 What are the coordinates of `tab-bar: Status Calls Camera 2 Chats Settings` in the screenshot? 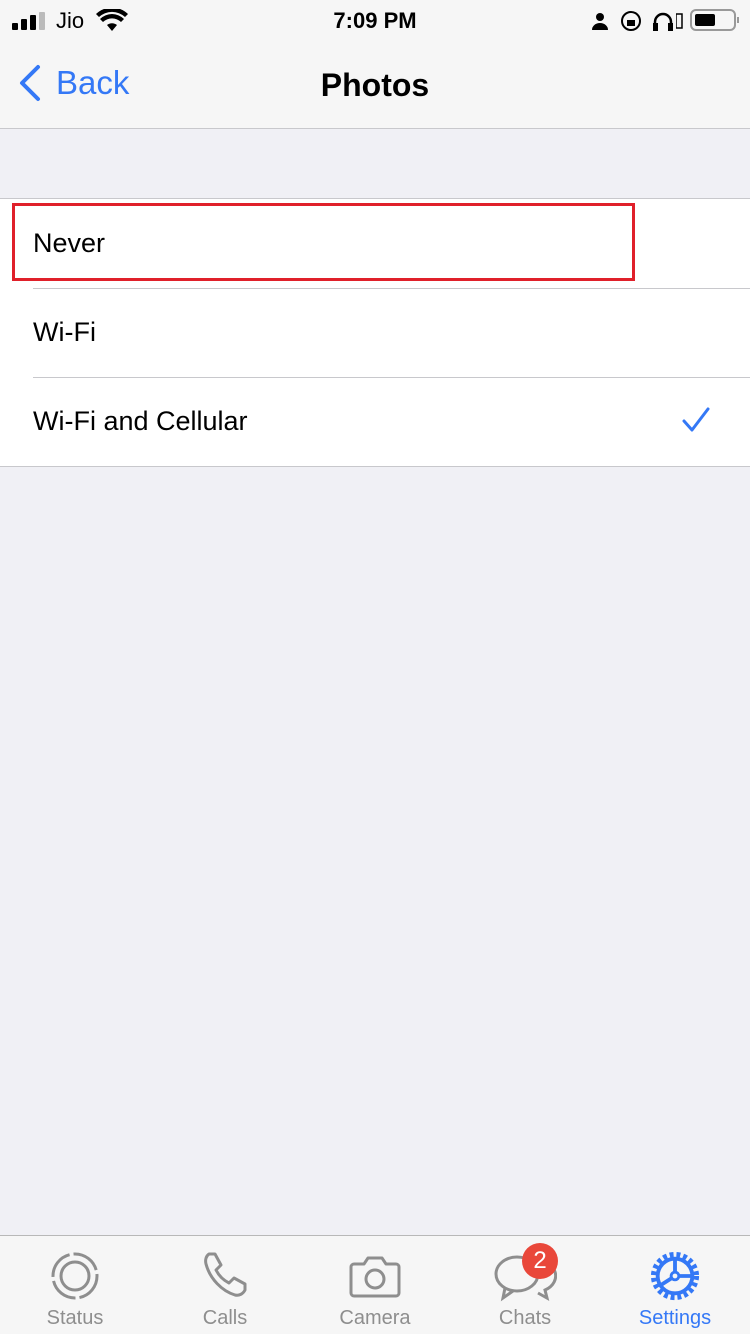 It's located at (375, 1284).